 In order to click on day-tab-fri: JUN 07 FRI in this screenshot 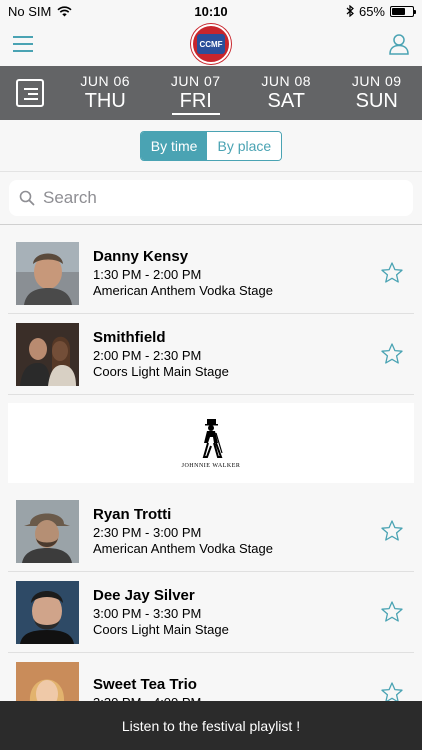, I will do `click(196, 93)`.